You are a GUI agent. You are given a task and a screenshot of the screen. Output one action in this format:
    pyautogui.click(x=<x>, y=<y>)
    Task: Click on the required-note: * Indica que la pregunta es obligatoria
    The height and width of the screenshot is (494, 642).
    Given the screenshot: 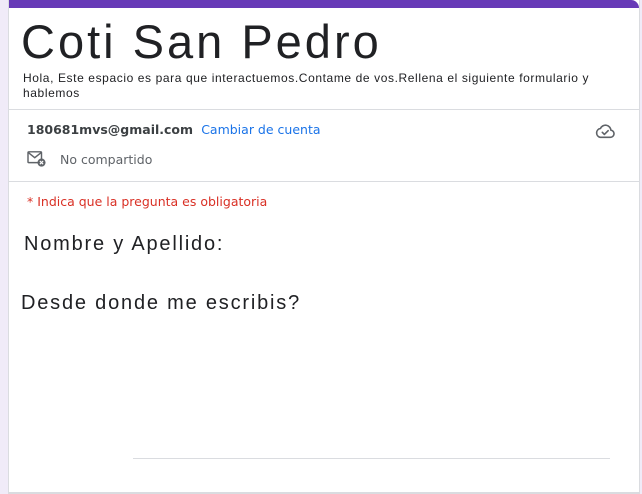 What is the action you would take?
    pyautogui.click(x=147, y=201)
    